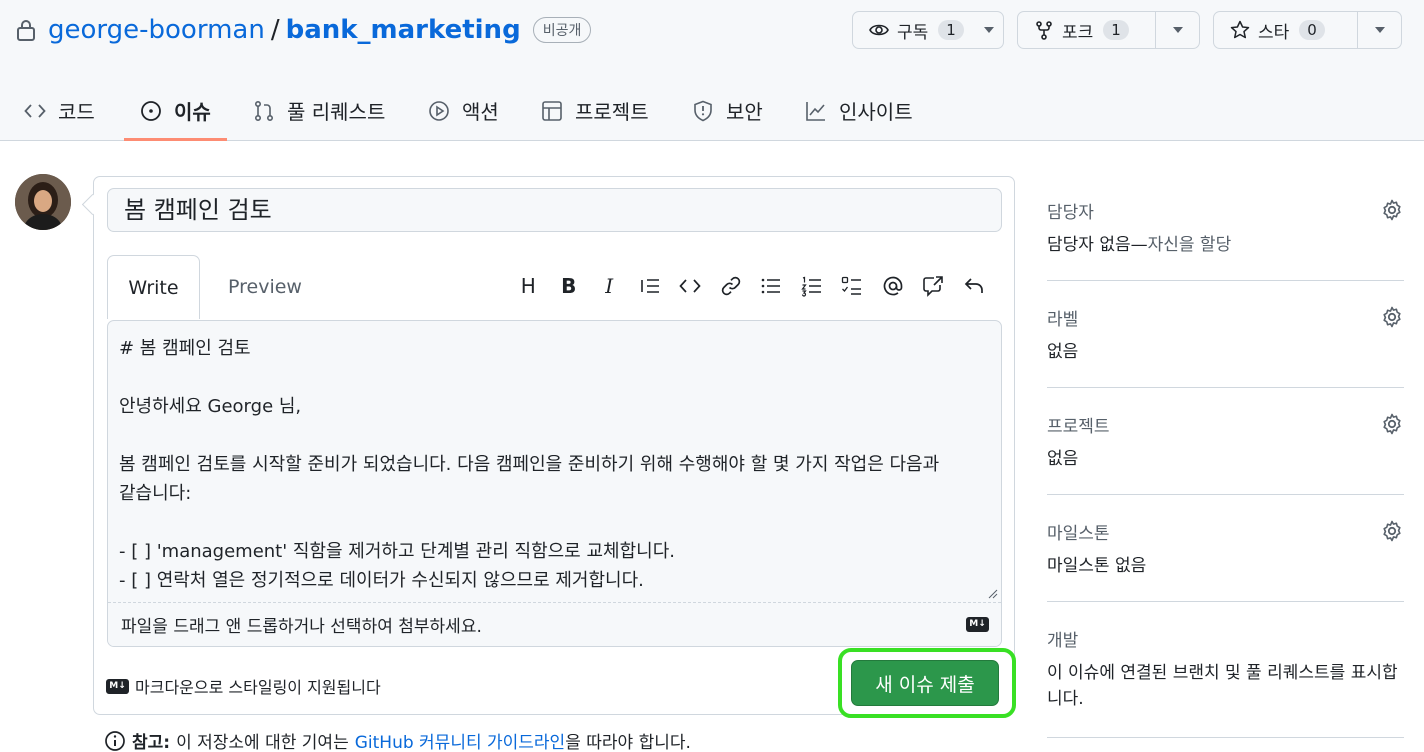 The width and height of the screenshot is (1424, 752). I want to click on development-text-line1: 이 이슈에 연결된 브랜치 및 풀 리퀘스트를 표시합, so click(1222, 673).